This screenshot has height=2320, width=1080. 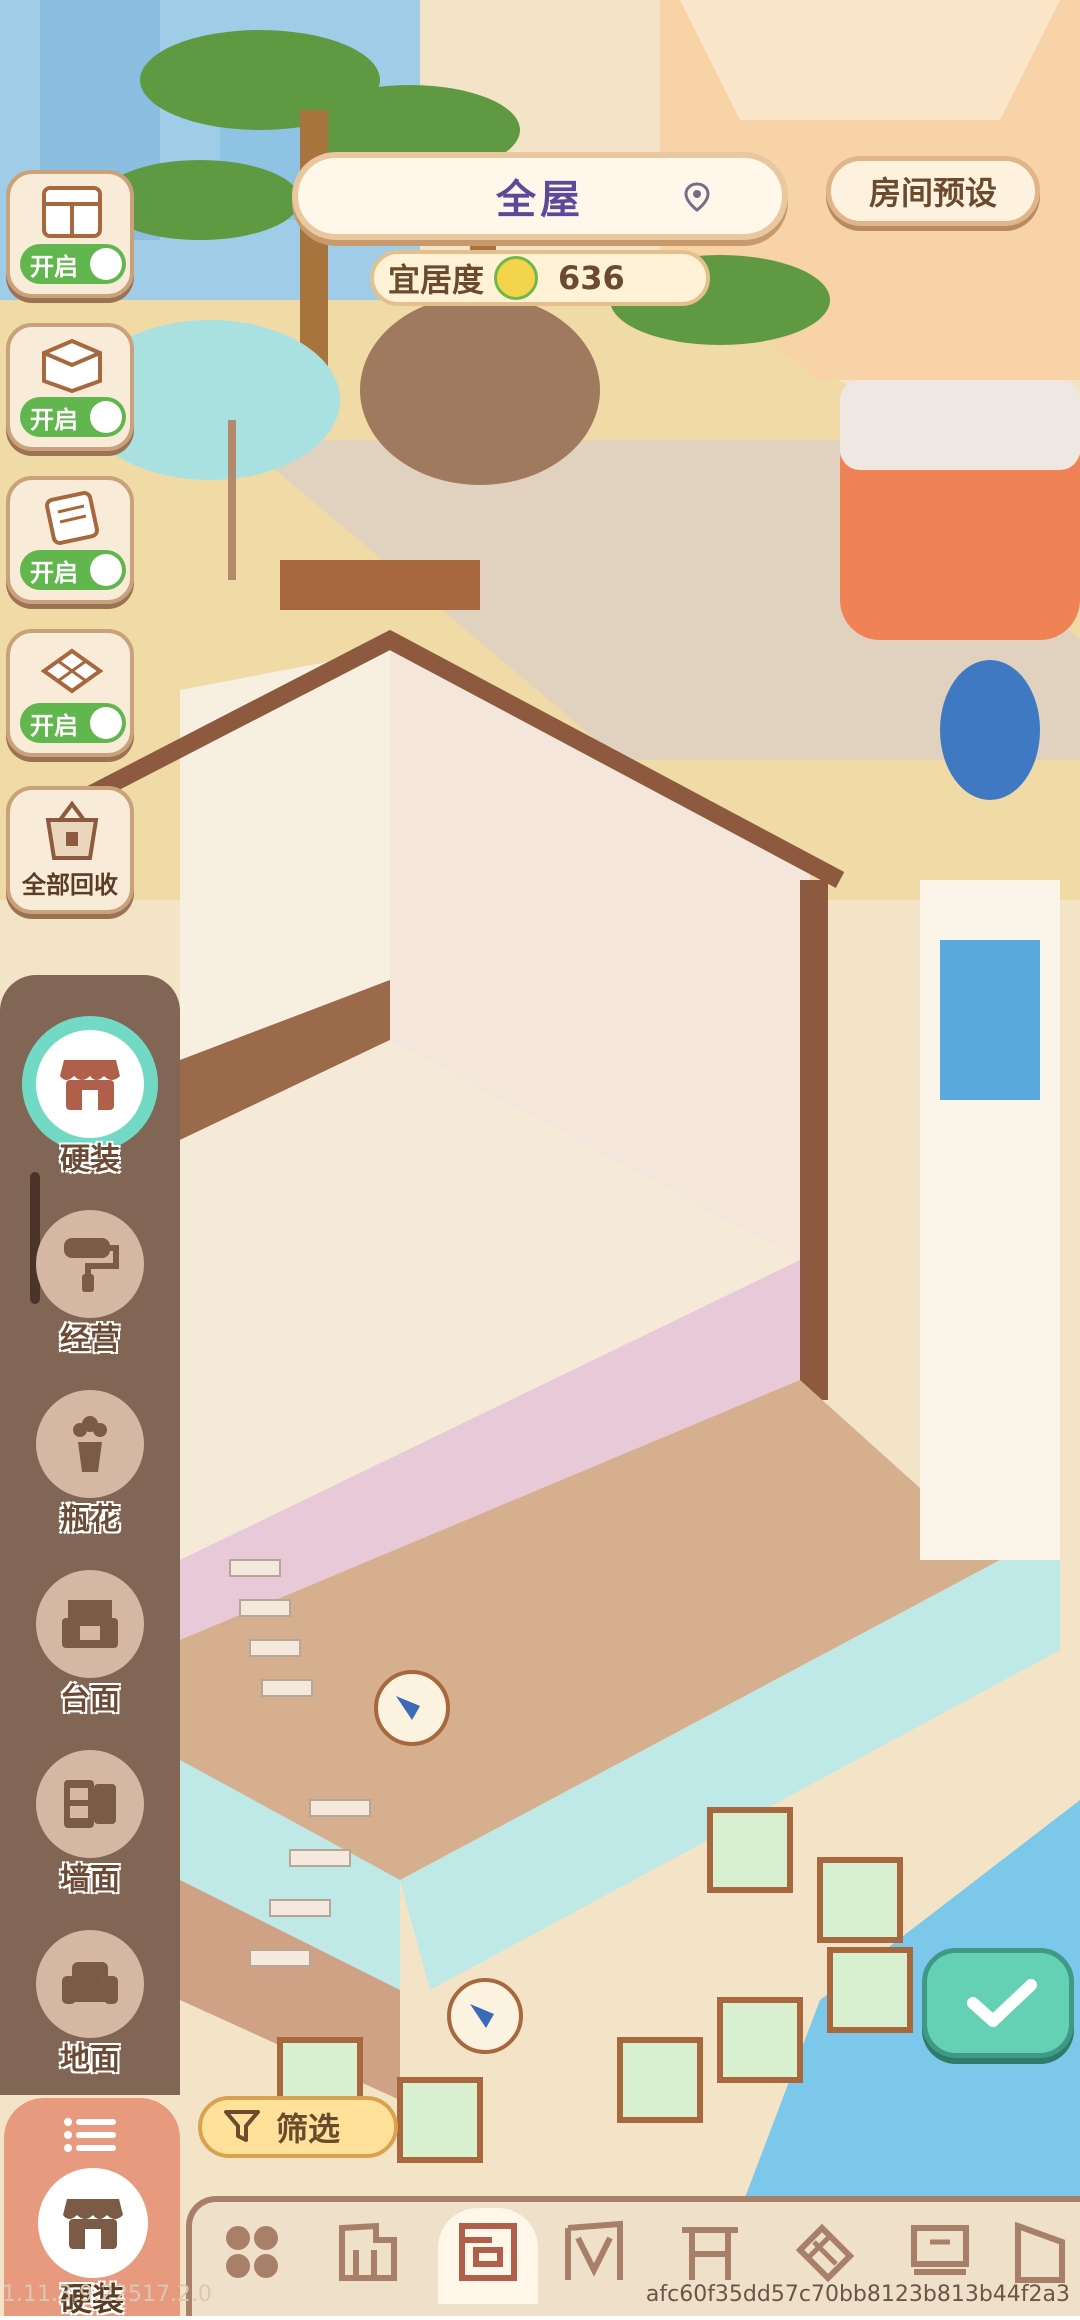 What do you see at coordinates (540, 278) in the screenshot?
I see `comfort-bar: 宜居度 636` at bounding box center [540, 278].